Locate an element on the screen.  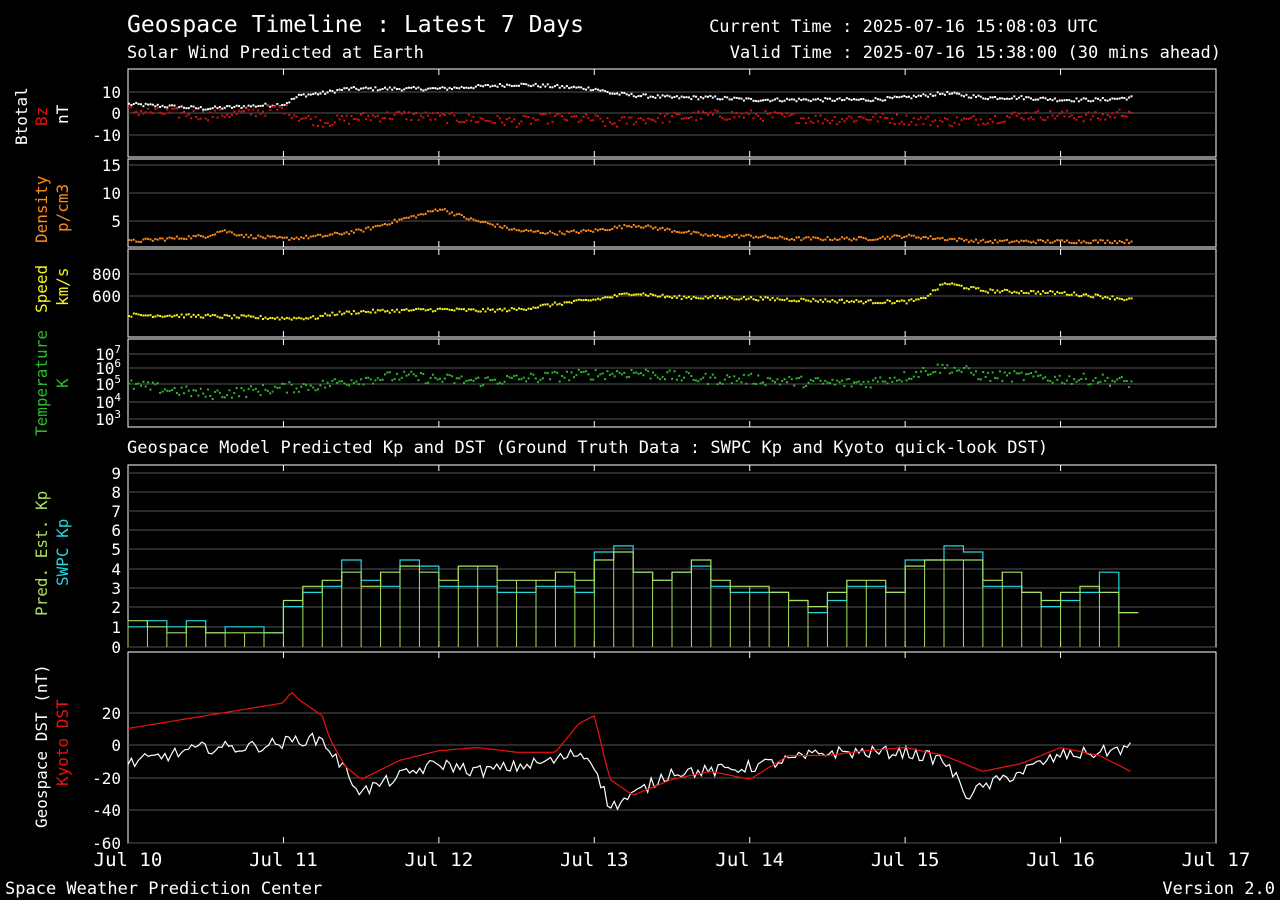
y-tick-label: 20 is located at coordinates (111, 713).